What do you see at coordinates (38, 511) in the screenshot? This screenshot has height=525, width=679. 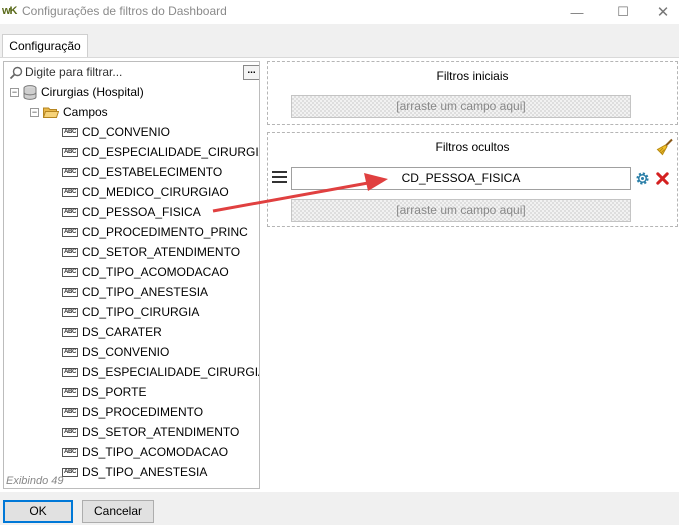 I see `ok-button: OK` at bounding box center [38, 511].